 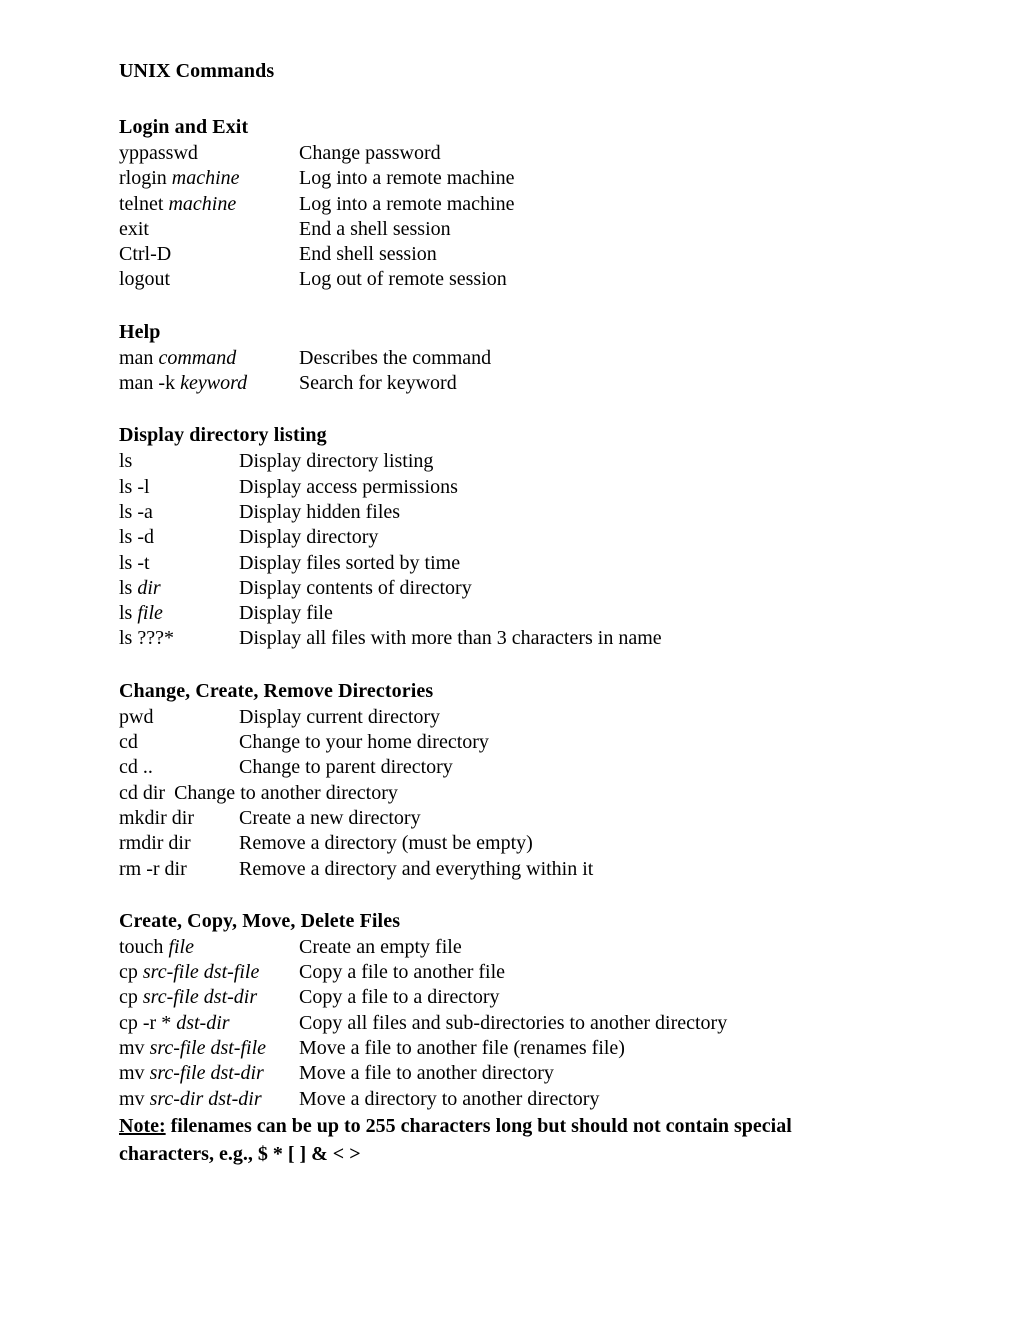 What do you see at coordinates (156, 817) in the screenshot?
I see `command-literal: mkdir dir` at bounding box center [156, 817].